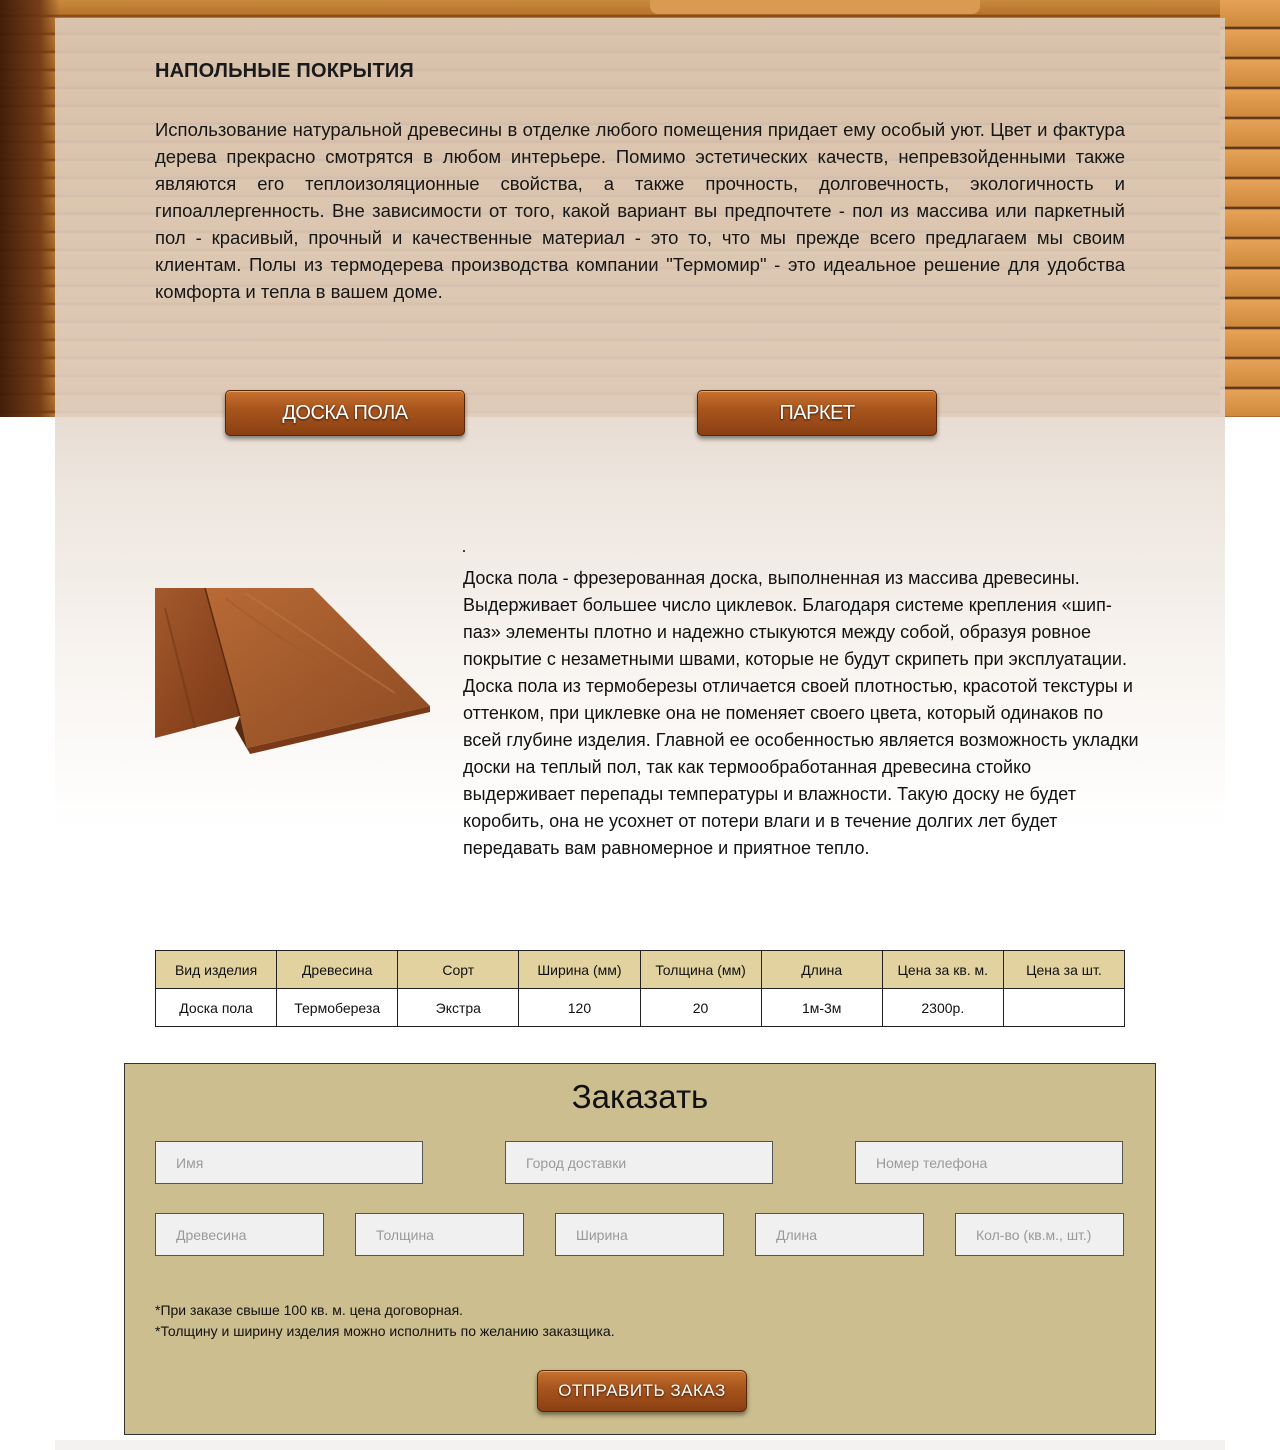 The image size is (1280, 1450). Describe the element at coordinates (942, 969) in the screenshot. I see `table-header: Цена за кв. м.` at that location.